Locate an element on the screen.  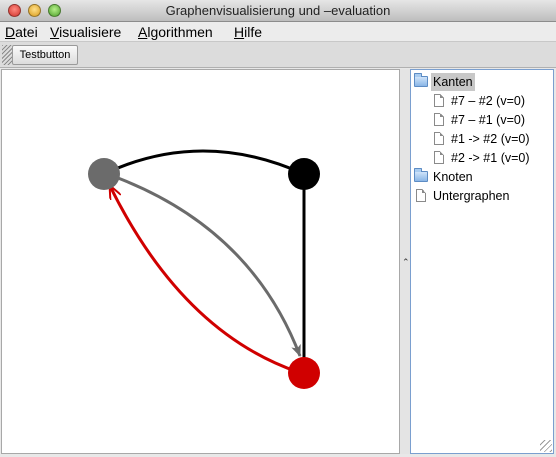
menu-bar: Datei Visualisiere Algorithmen Hilfe is located at coordinates (278, 32).